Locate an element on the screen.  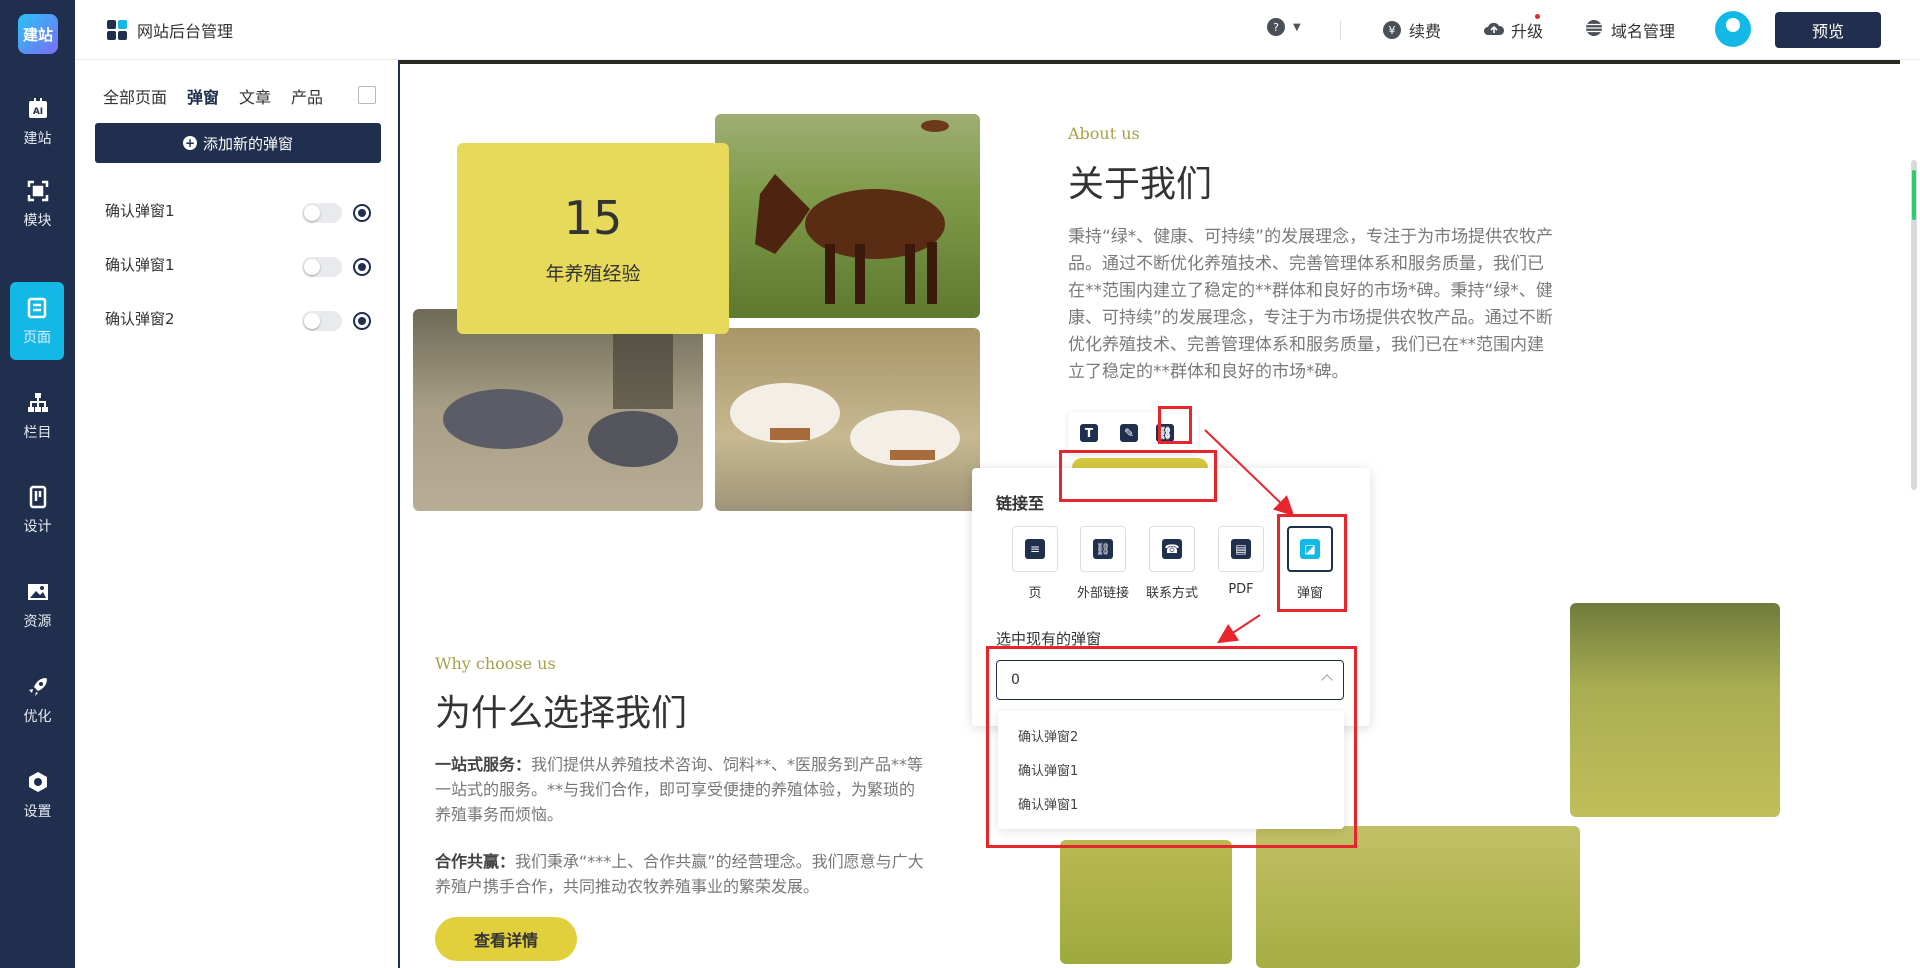
add-popup-button: + 添加新的弹窗 is located at coordinates (238, 143).